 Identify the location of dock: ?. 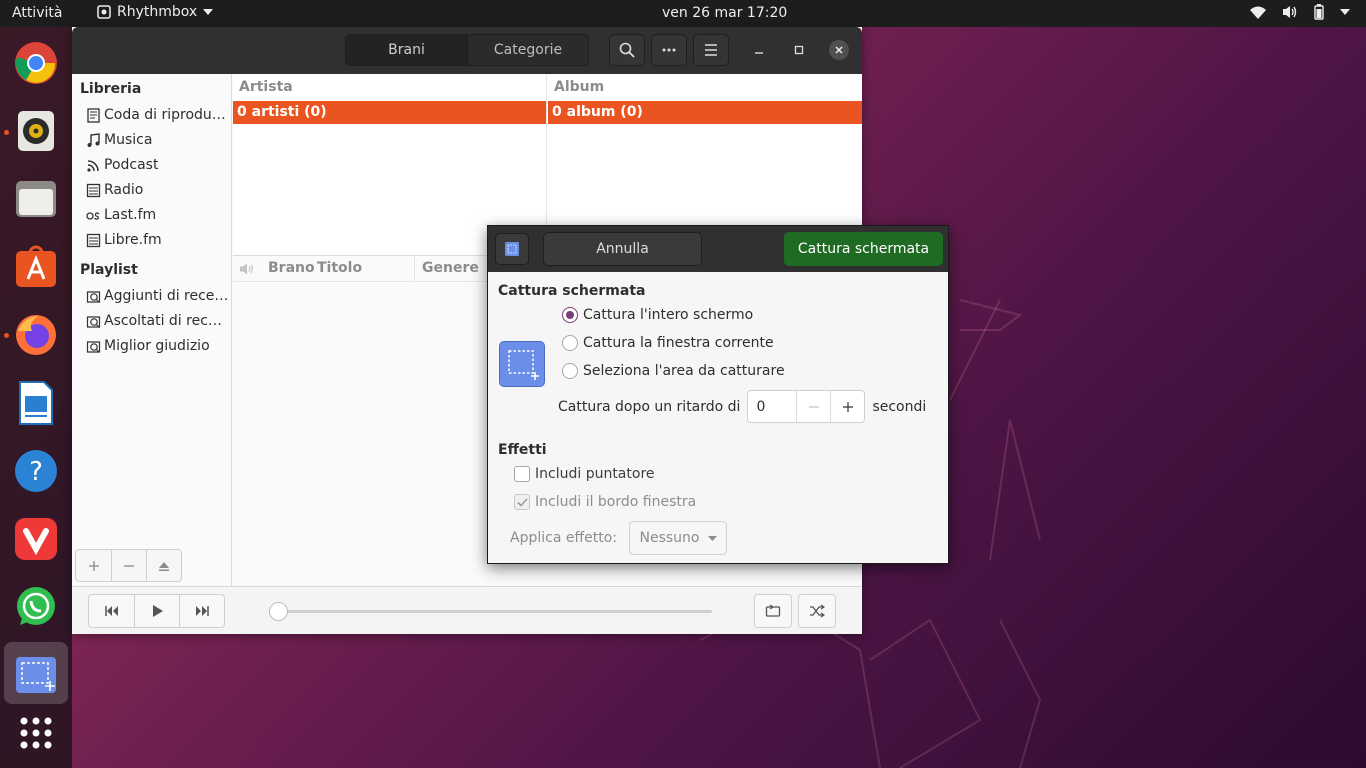
(36, 397).